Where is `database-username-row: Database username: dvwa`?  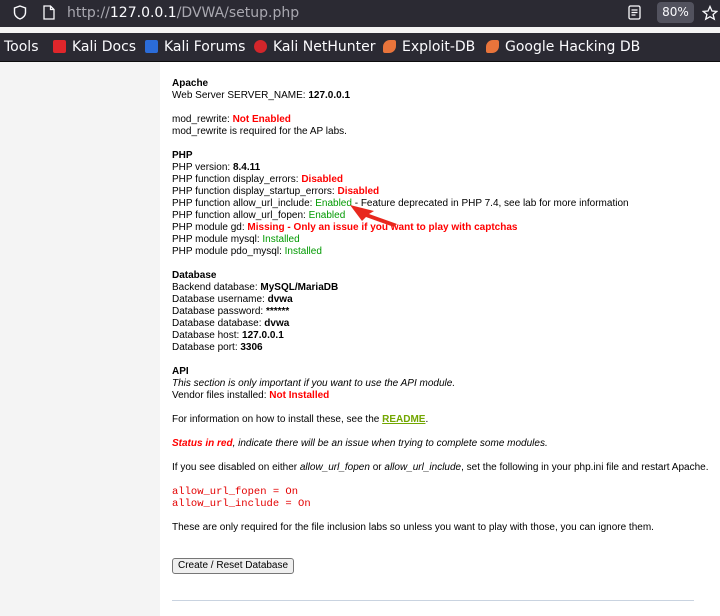
database-username-row: Database username: dvwa is located at coordinates (442, 300).